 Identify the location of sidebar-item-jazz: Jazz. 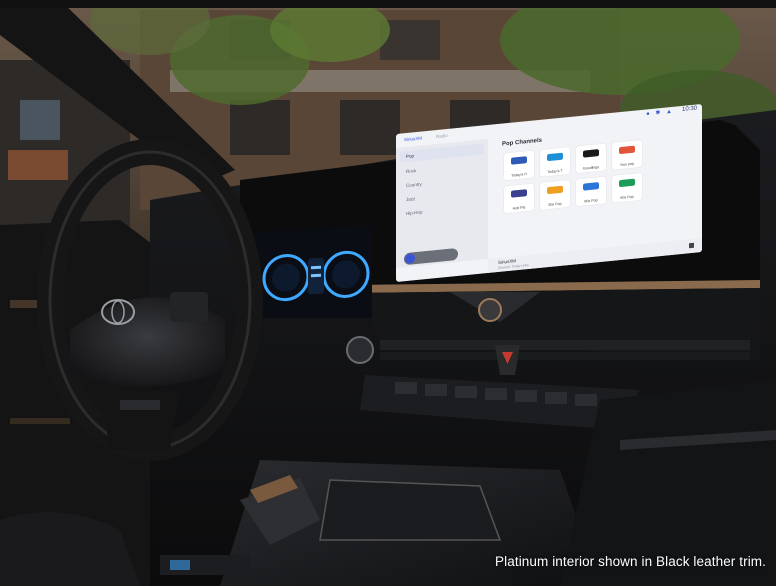
(410, 199).